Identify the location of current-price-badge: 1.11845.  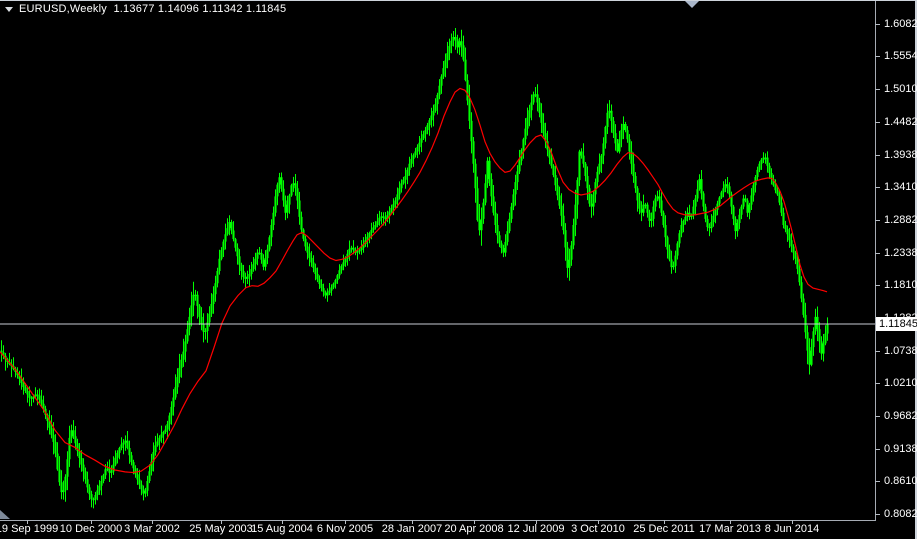
(896, 323).